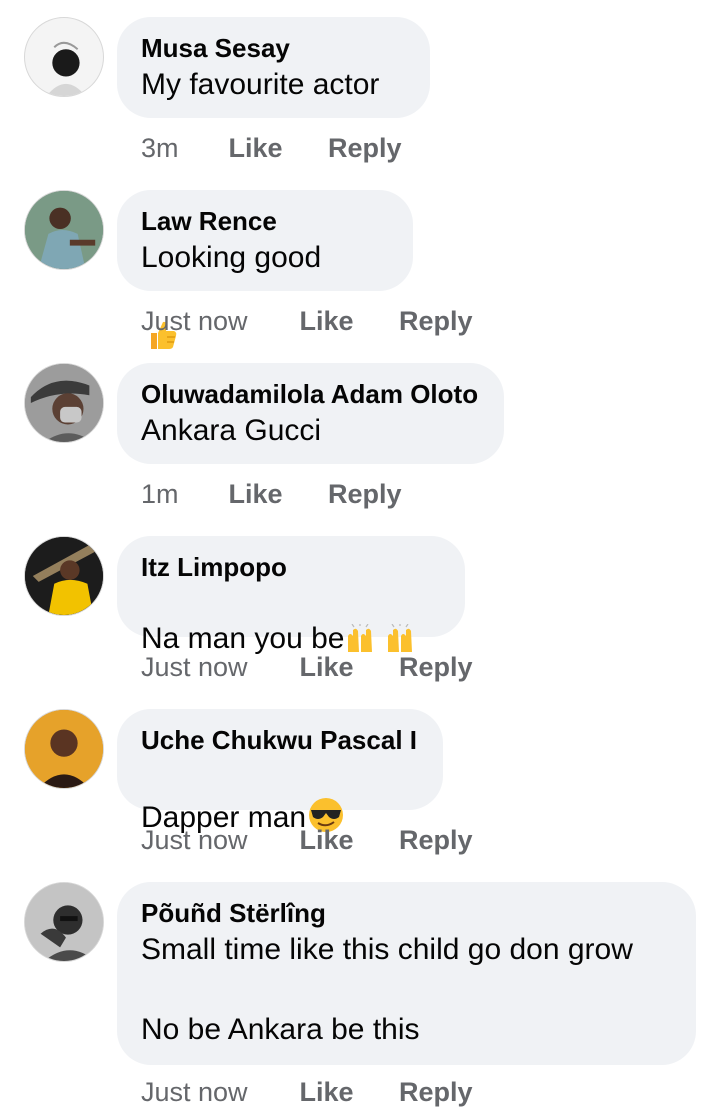 This screenshot has height=1108, width=720. Describe the element at coordinates (231, 257) in the screenshot. I see `comment-text-content: Looking good` at that location.